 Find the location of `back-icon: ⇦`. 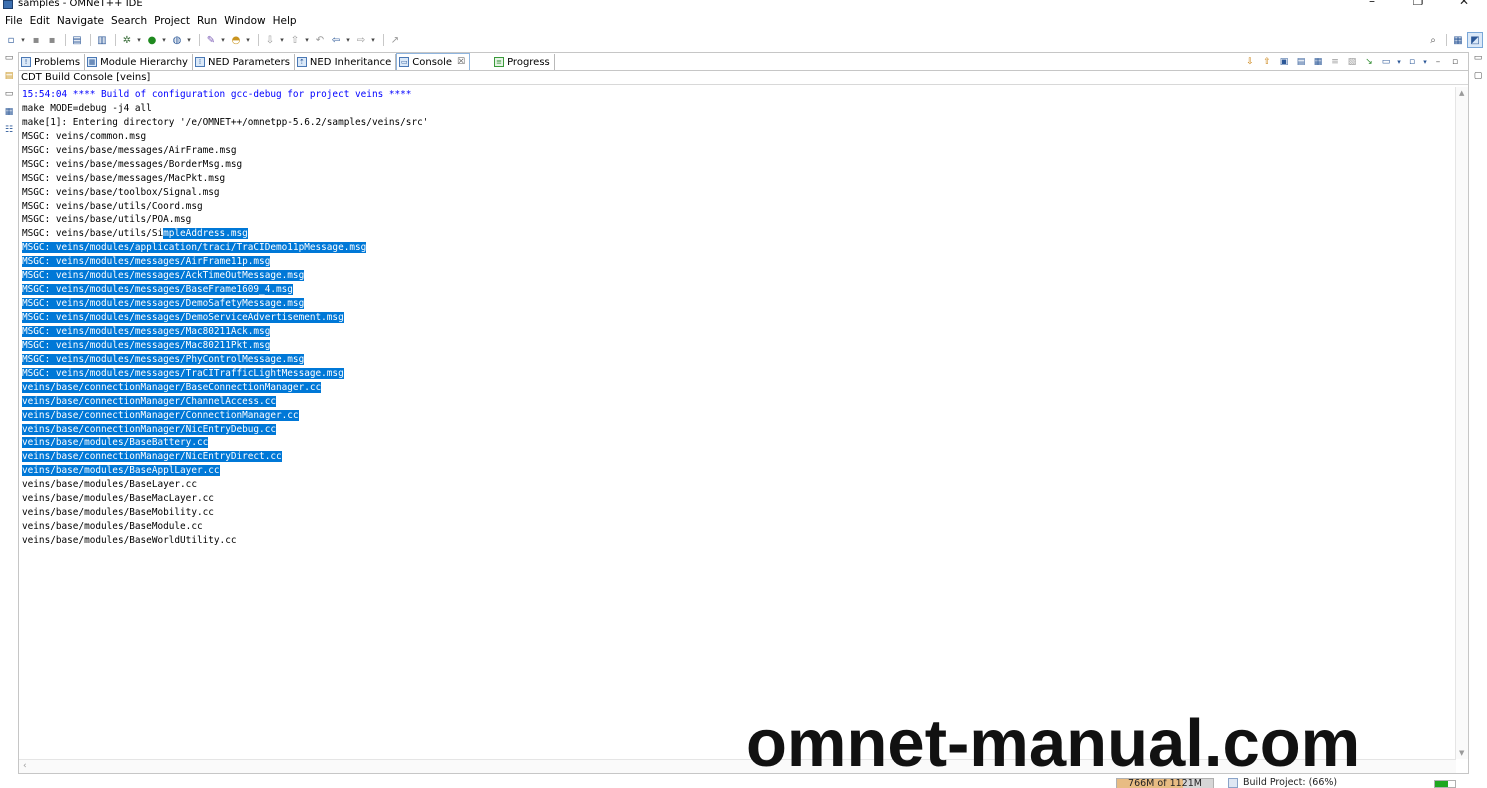

back-icon: ⇦ is located at coordinates (336, 40).